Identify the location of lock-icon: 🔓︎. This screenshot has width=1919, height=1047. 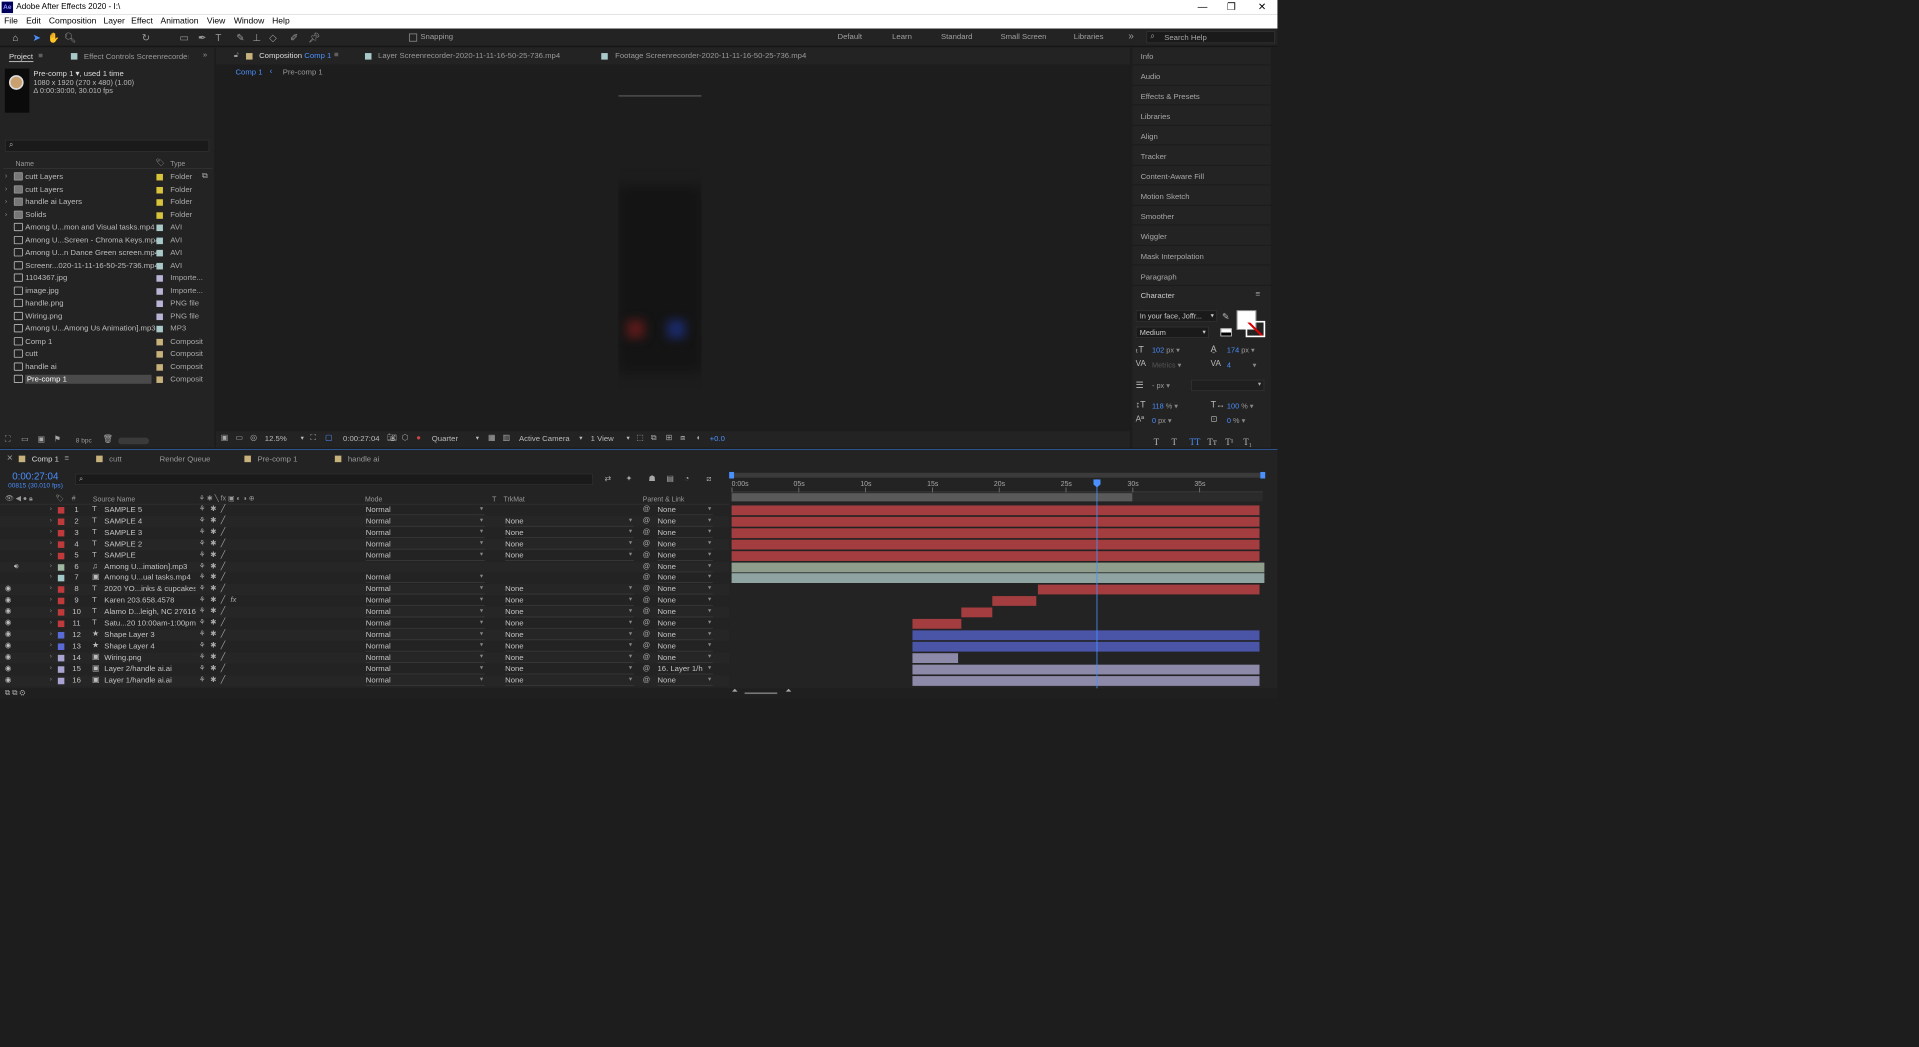
(236, 55).